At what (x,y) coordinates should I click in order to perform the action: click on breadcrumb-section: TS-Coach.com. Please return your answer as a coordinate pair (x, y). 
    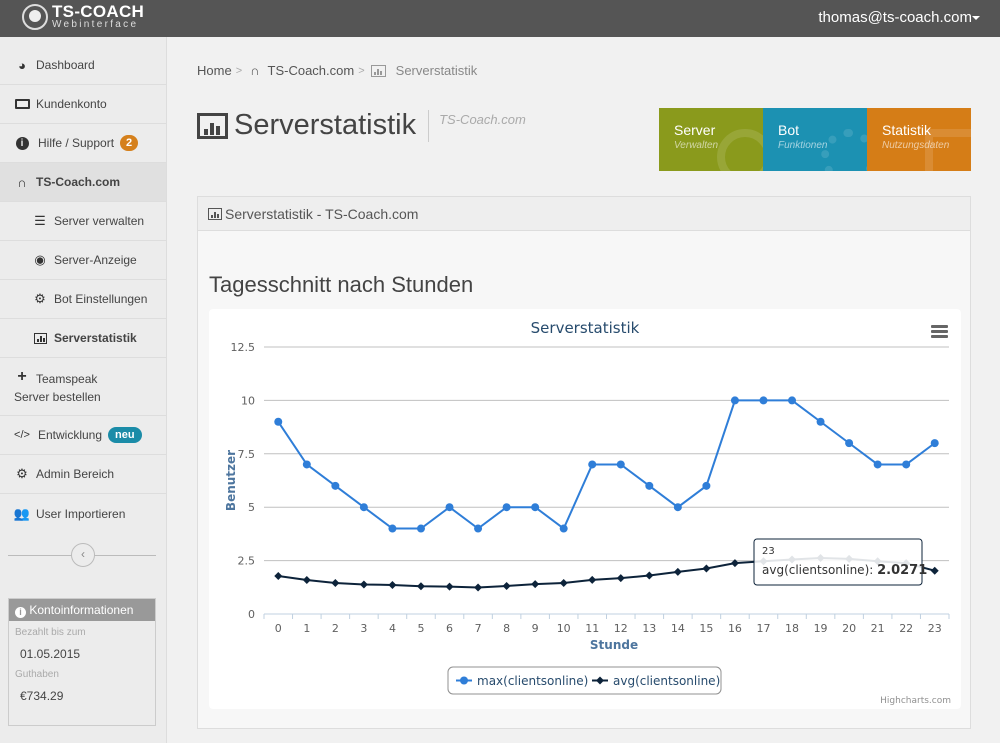
    Looking at the image, I should click on (311, 70).